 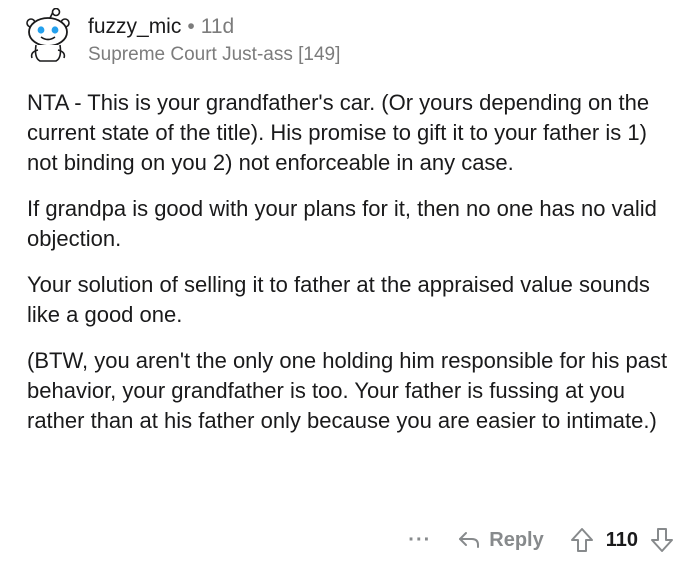 I want to click on reply-label: Reply, so click(x=516, y=539).